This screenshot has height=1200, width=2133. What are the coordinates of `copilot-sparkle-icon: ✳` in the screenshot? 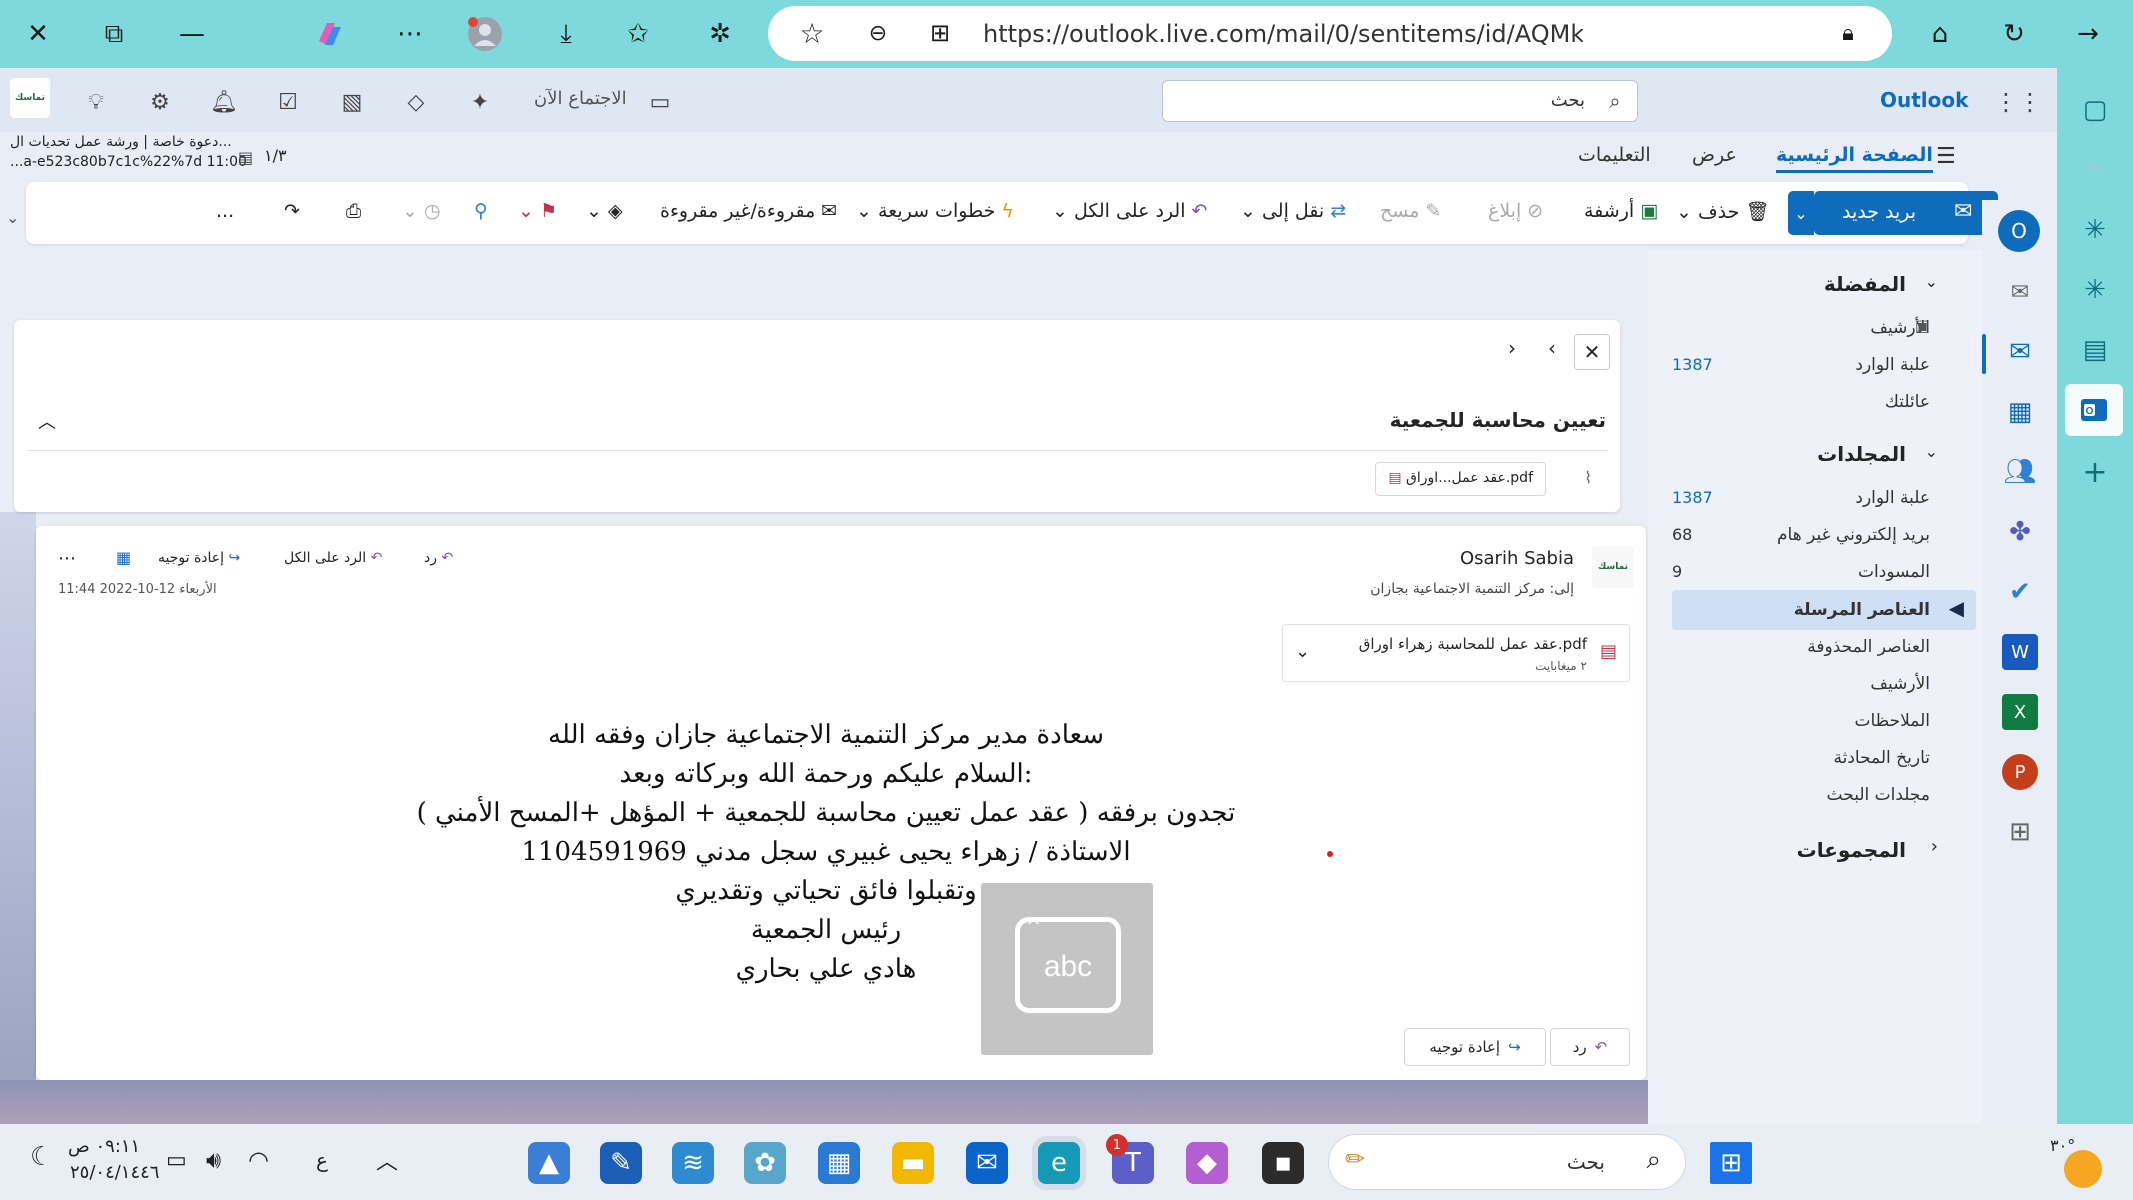 It's located at (2095, 230).